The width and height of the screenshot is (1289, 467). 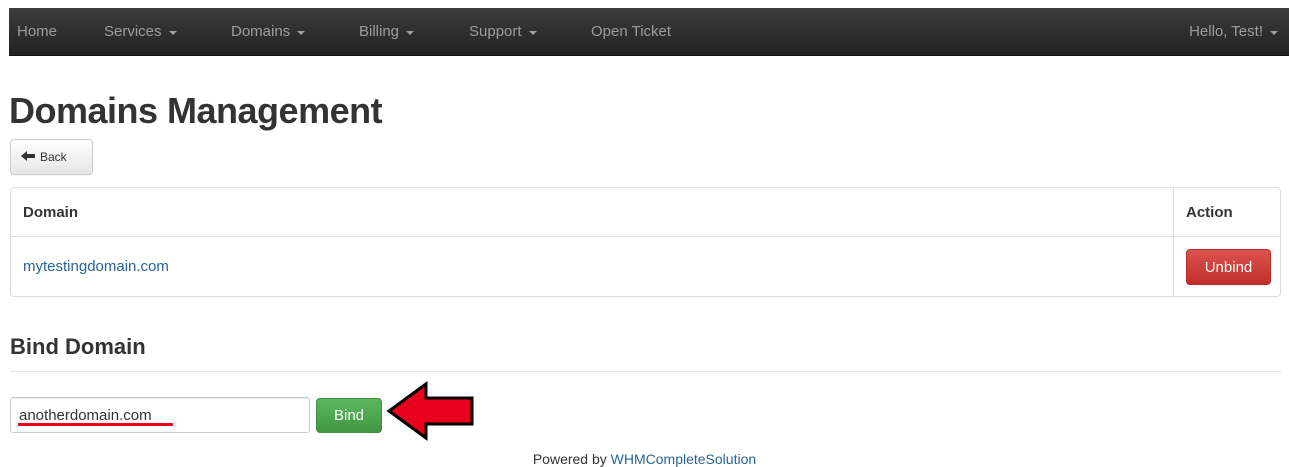 What do you see at coordinates (684, 459) in the screenshot?
I see `footer-link: WHMCompleteSolution` at bounding box center [684, 459].